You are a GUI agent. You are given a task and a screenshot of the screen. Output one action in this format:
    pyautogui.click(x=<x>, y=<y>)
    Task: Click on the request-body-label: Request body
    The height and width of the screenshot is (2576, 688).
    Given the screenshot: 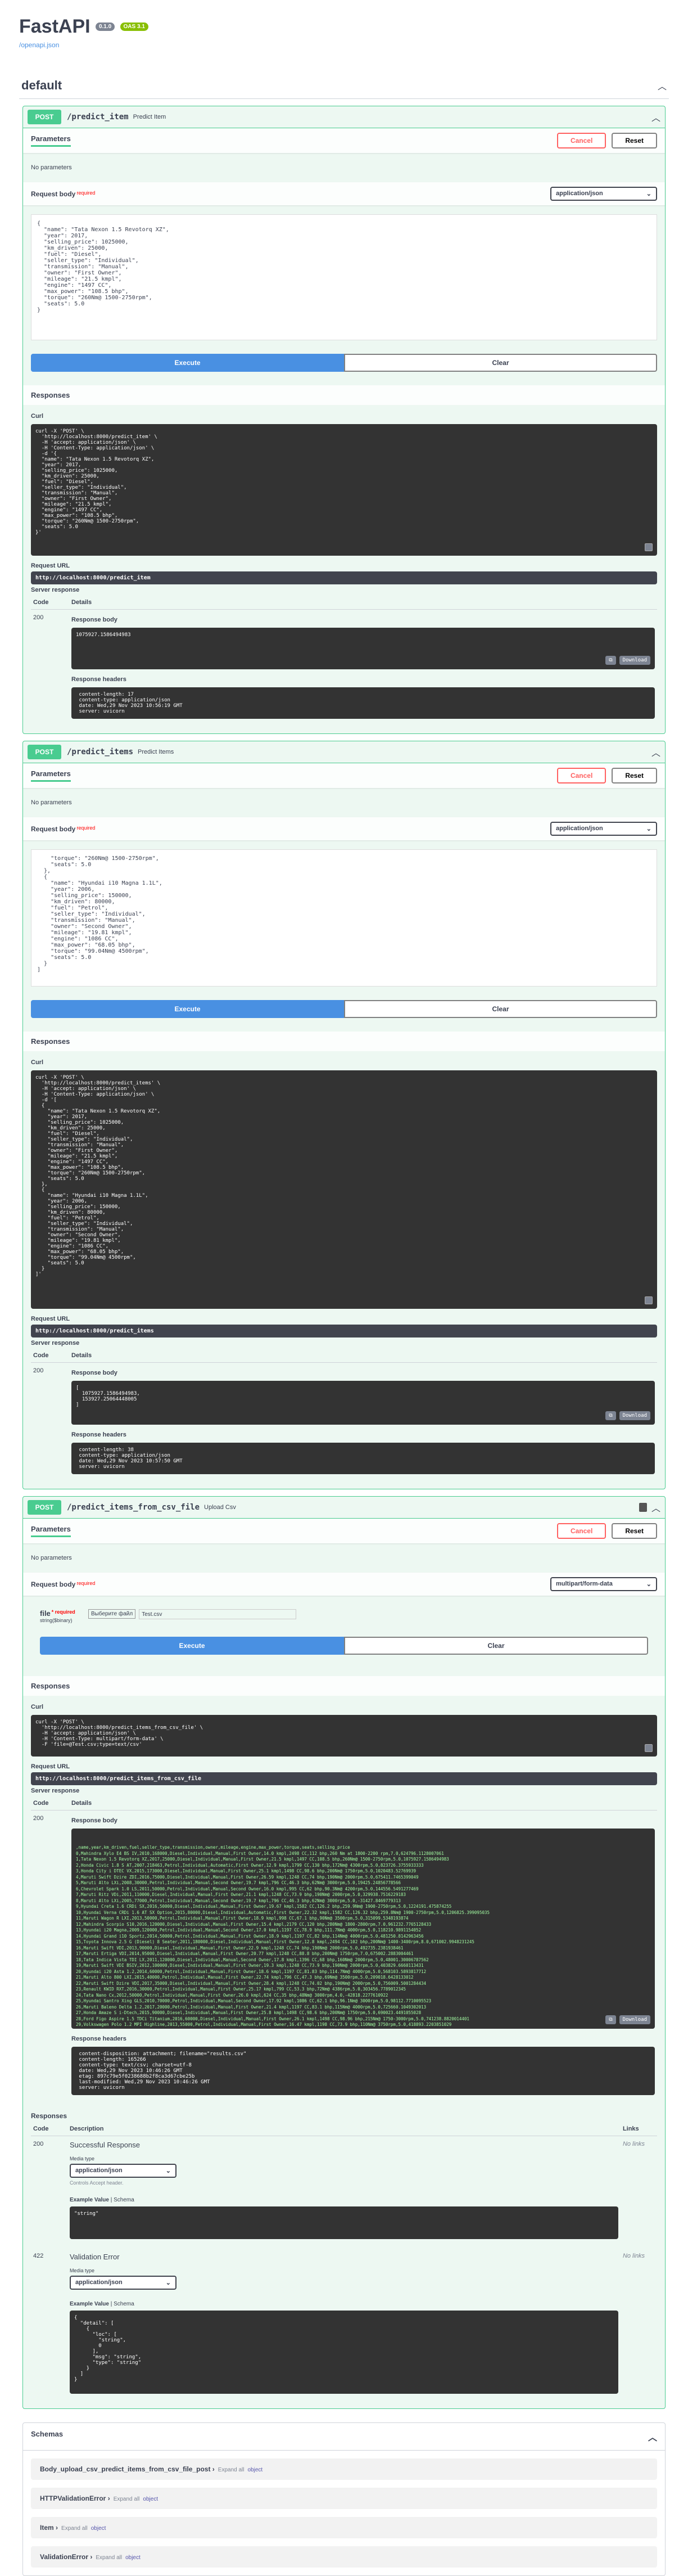 What is the action you would take?
    pyautogui.click(x=53, y=1584)
    